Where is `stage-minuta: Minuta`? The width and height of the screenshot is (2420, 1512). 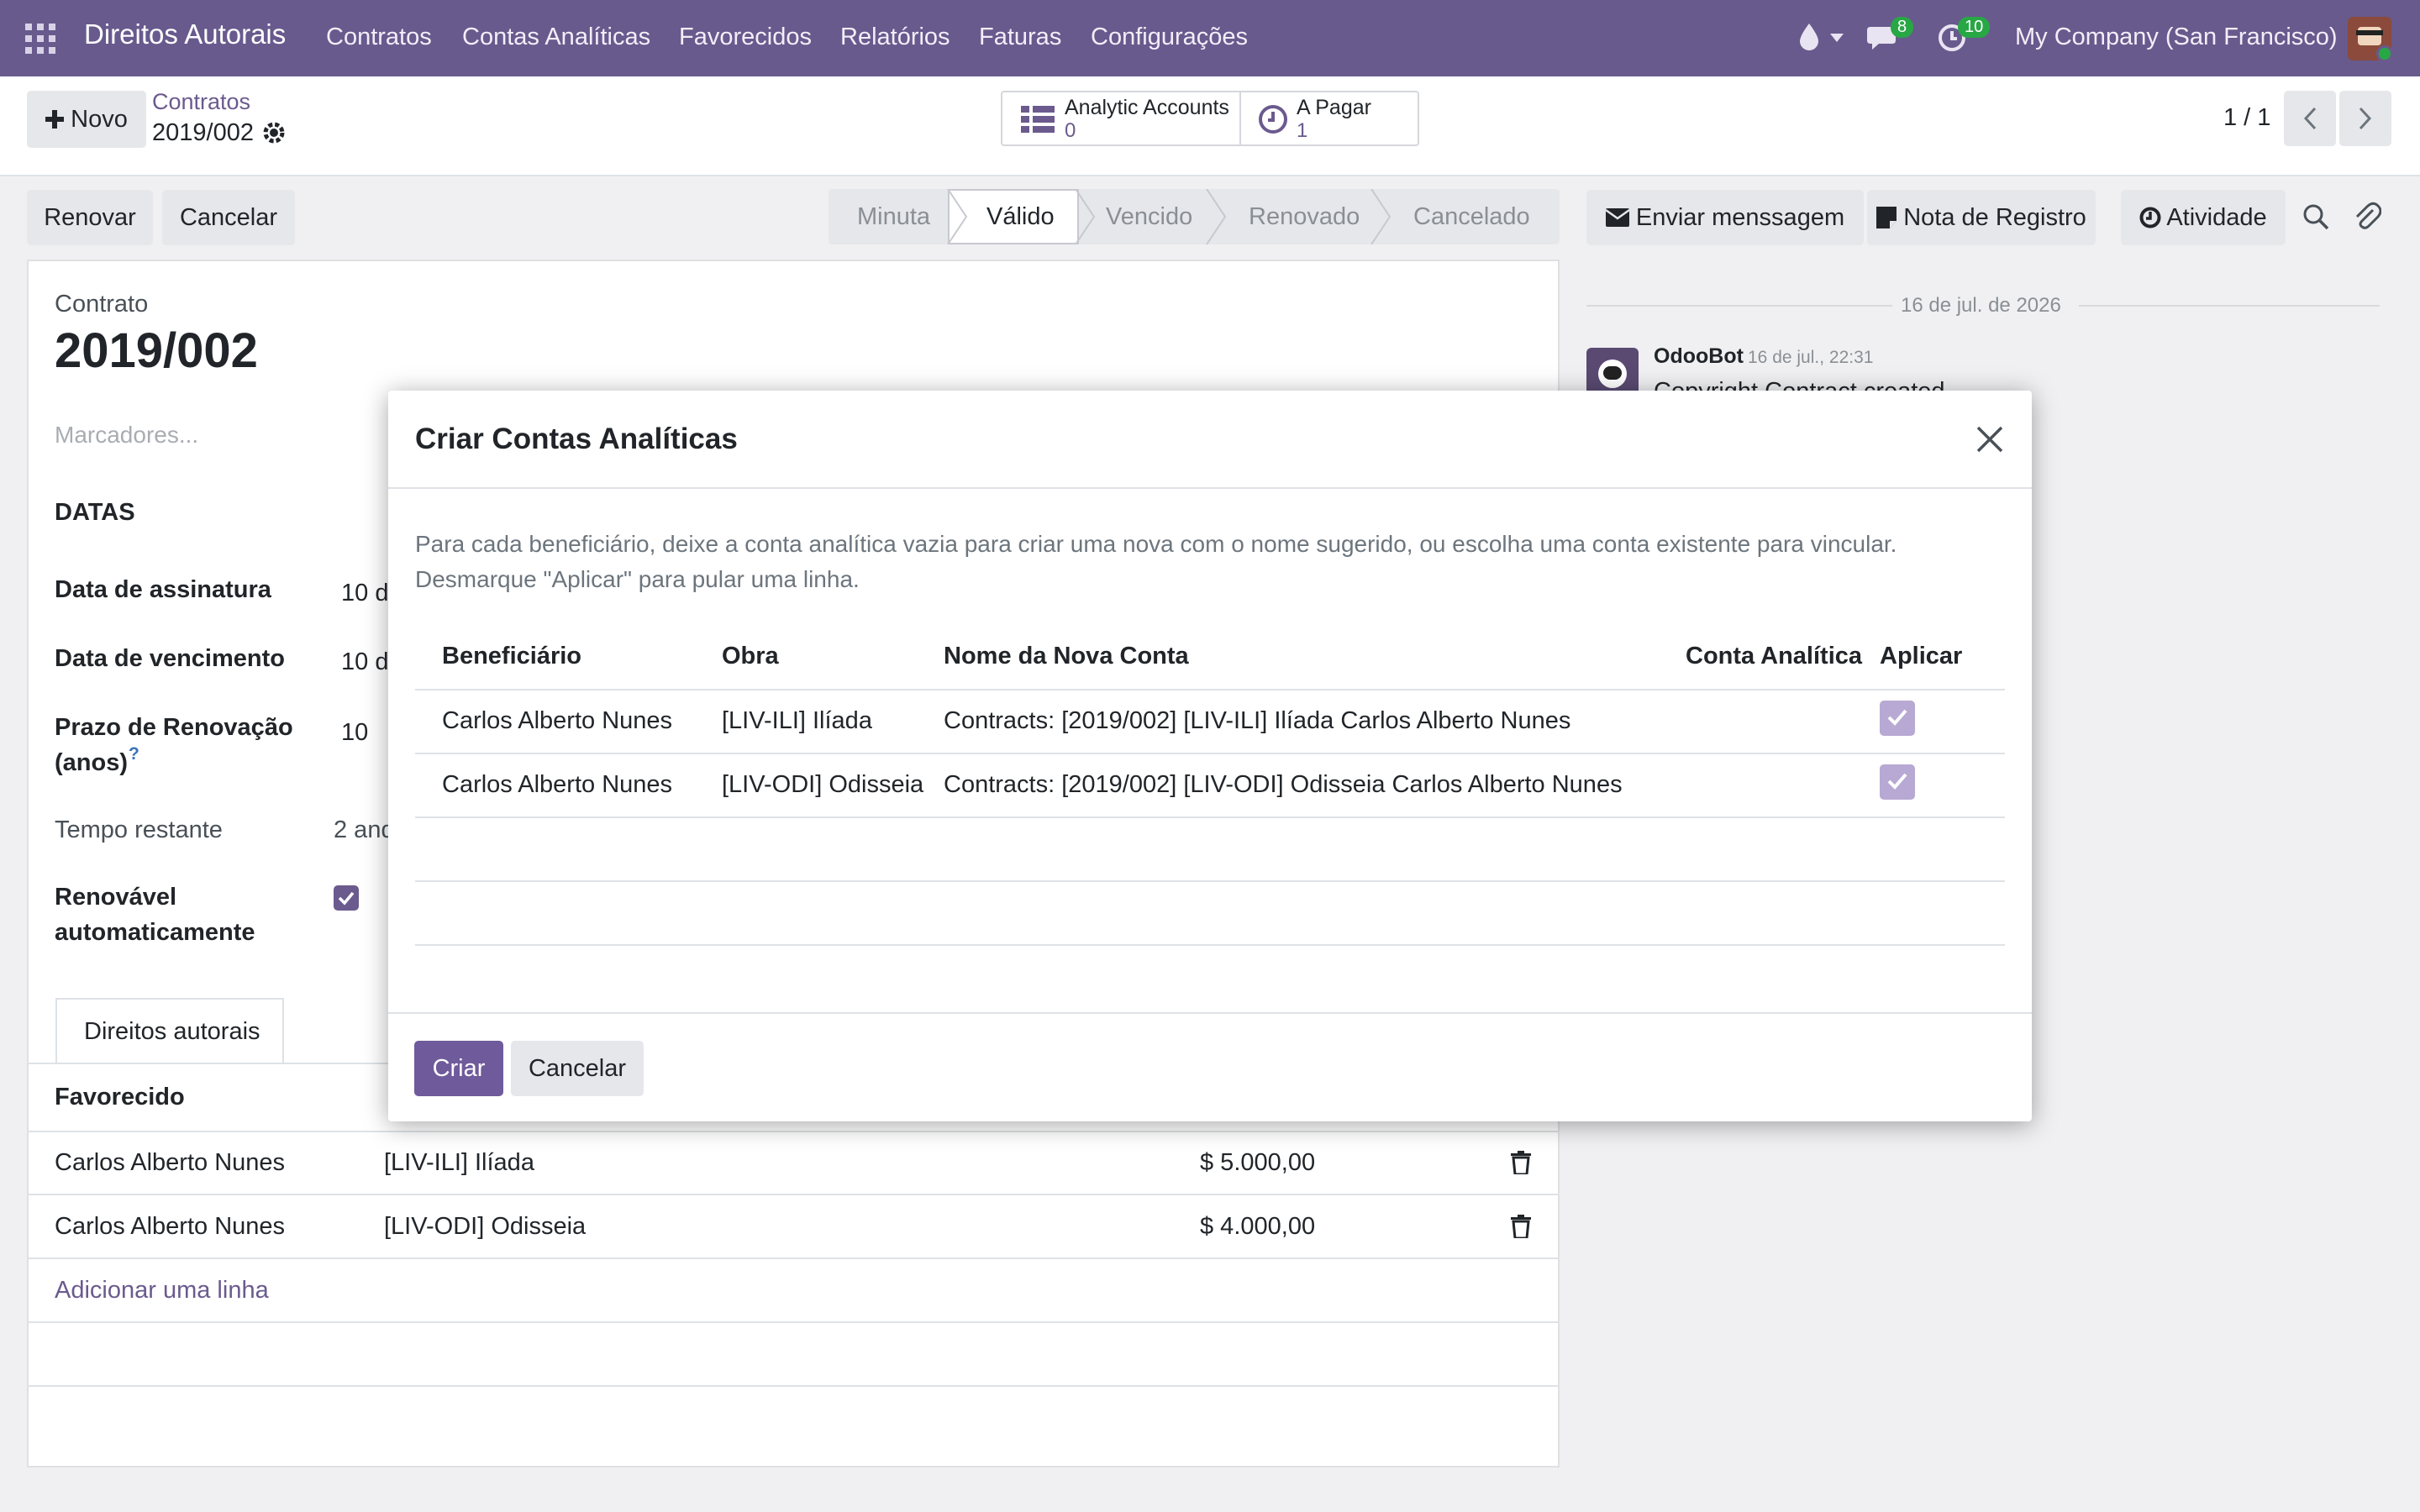 stage-minuta: Minuta is located at coordinates (894, 216).